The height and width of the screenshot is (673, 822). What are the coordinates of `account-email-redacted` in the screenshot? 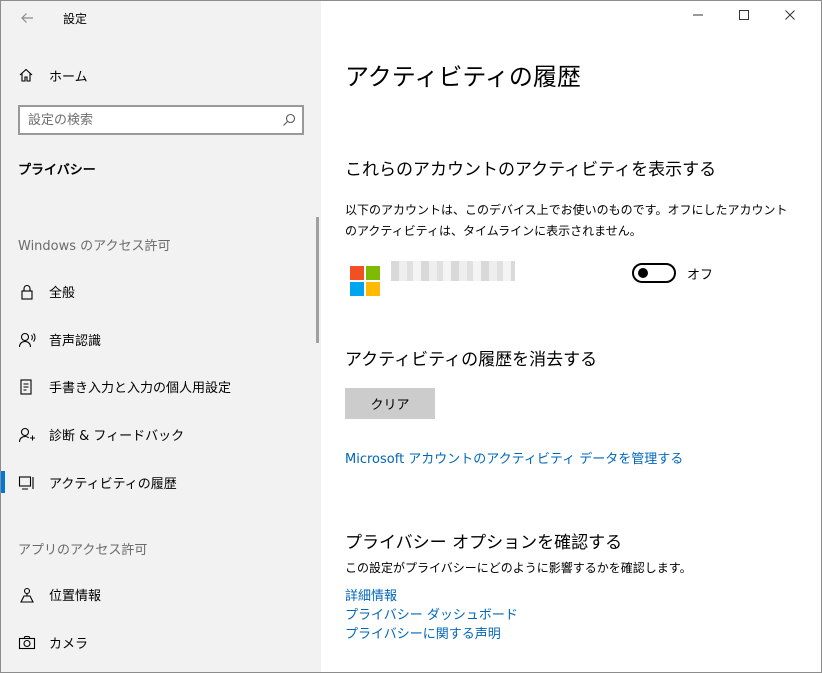 It's located at (453, 271).